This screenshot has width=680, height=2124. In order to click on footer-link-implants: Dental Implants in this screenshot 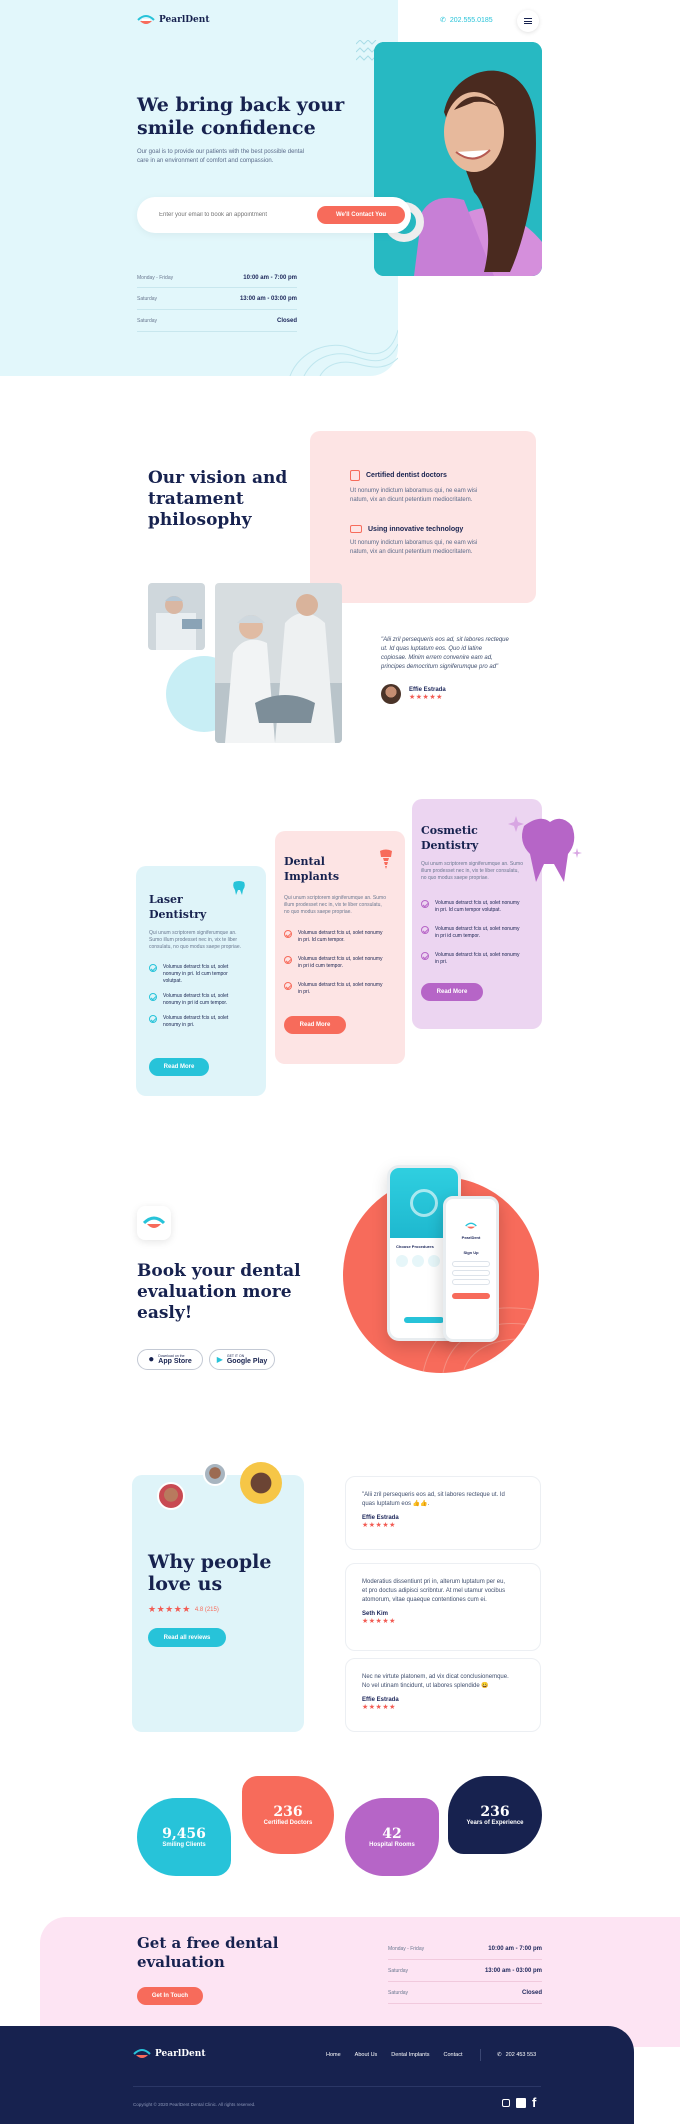, I will do `click(410, 2055)`.